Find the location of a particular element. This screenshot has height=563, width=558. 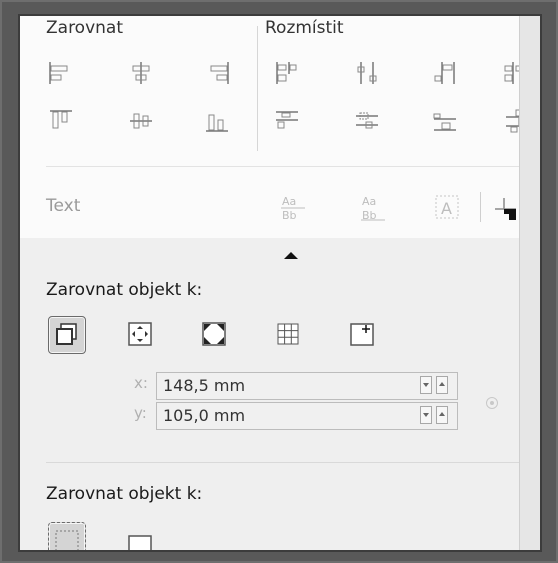

align-to-page-center-button is located at coordinates (215, 335).